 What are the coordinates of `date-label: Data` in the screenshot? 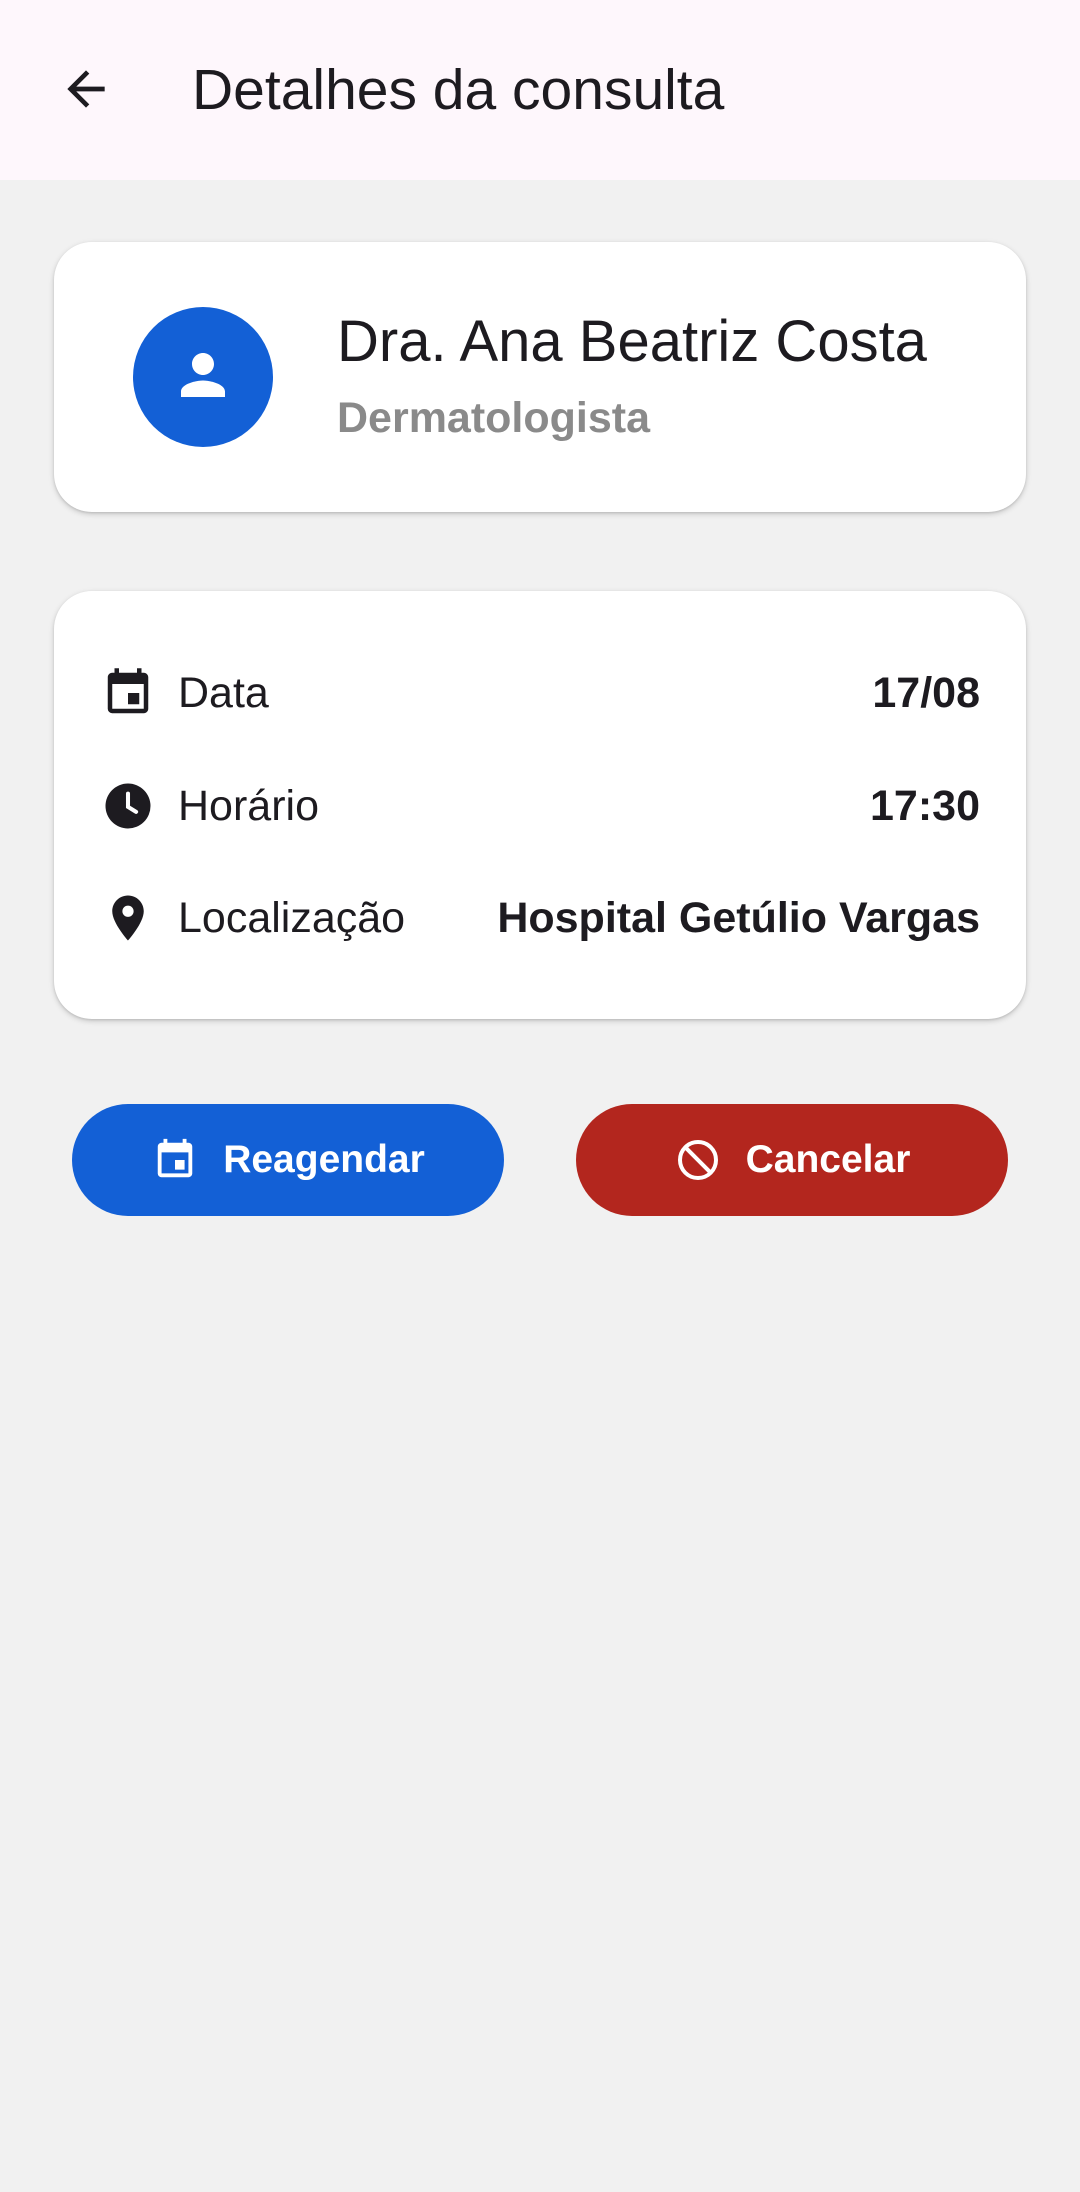 It's located at (223, 692).